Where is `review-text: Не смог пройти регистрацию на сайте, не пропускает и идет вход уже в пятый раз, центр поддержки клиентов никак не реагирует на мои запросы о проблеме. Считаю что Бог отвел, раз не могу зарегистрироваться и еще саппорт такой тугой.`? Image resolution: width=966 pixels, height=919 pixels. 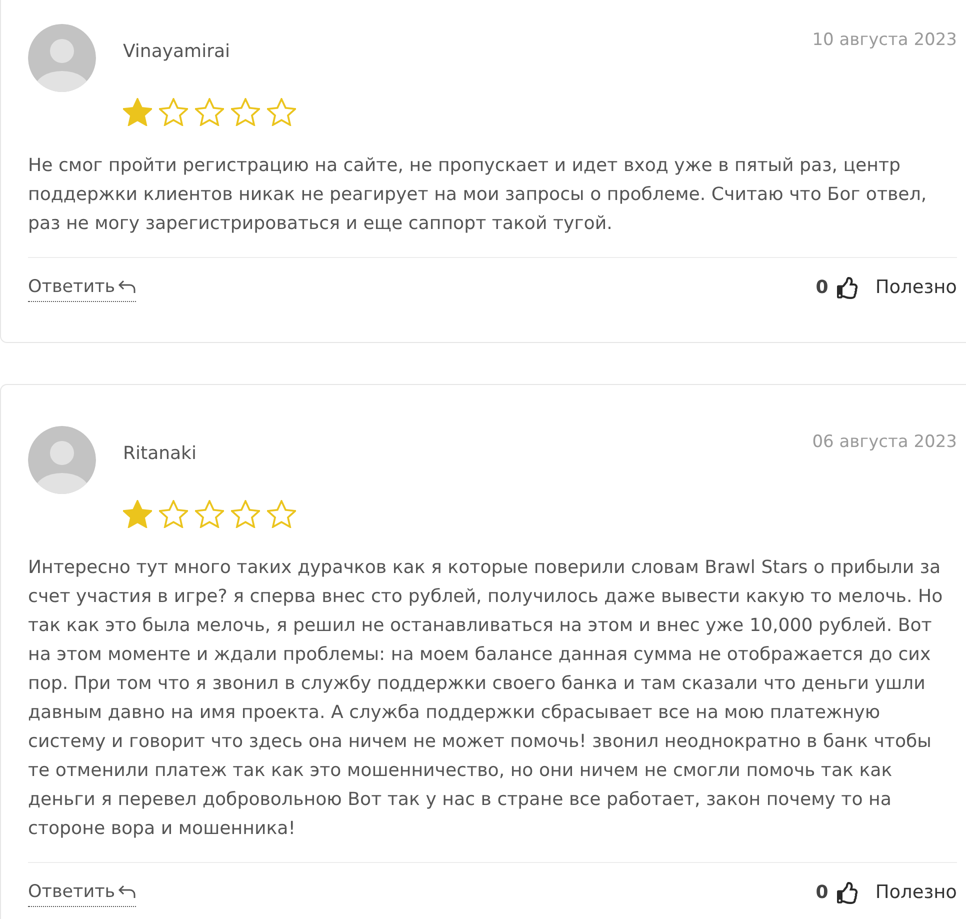 review-text: Не смог пройти регистрацию на сайте, не пропускает и идет вход уже в пятый раз, центр поддержки клиентов никак не реагирует на мои запросы о проблеме. Считаю что Бог отвел, раз не могу зарегистрироваться и еще саппорт такой тугой. is located at coordinates (478, 195).